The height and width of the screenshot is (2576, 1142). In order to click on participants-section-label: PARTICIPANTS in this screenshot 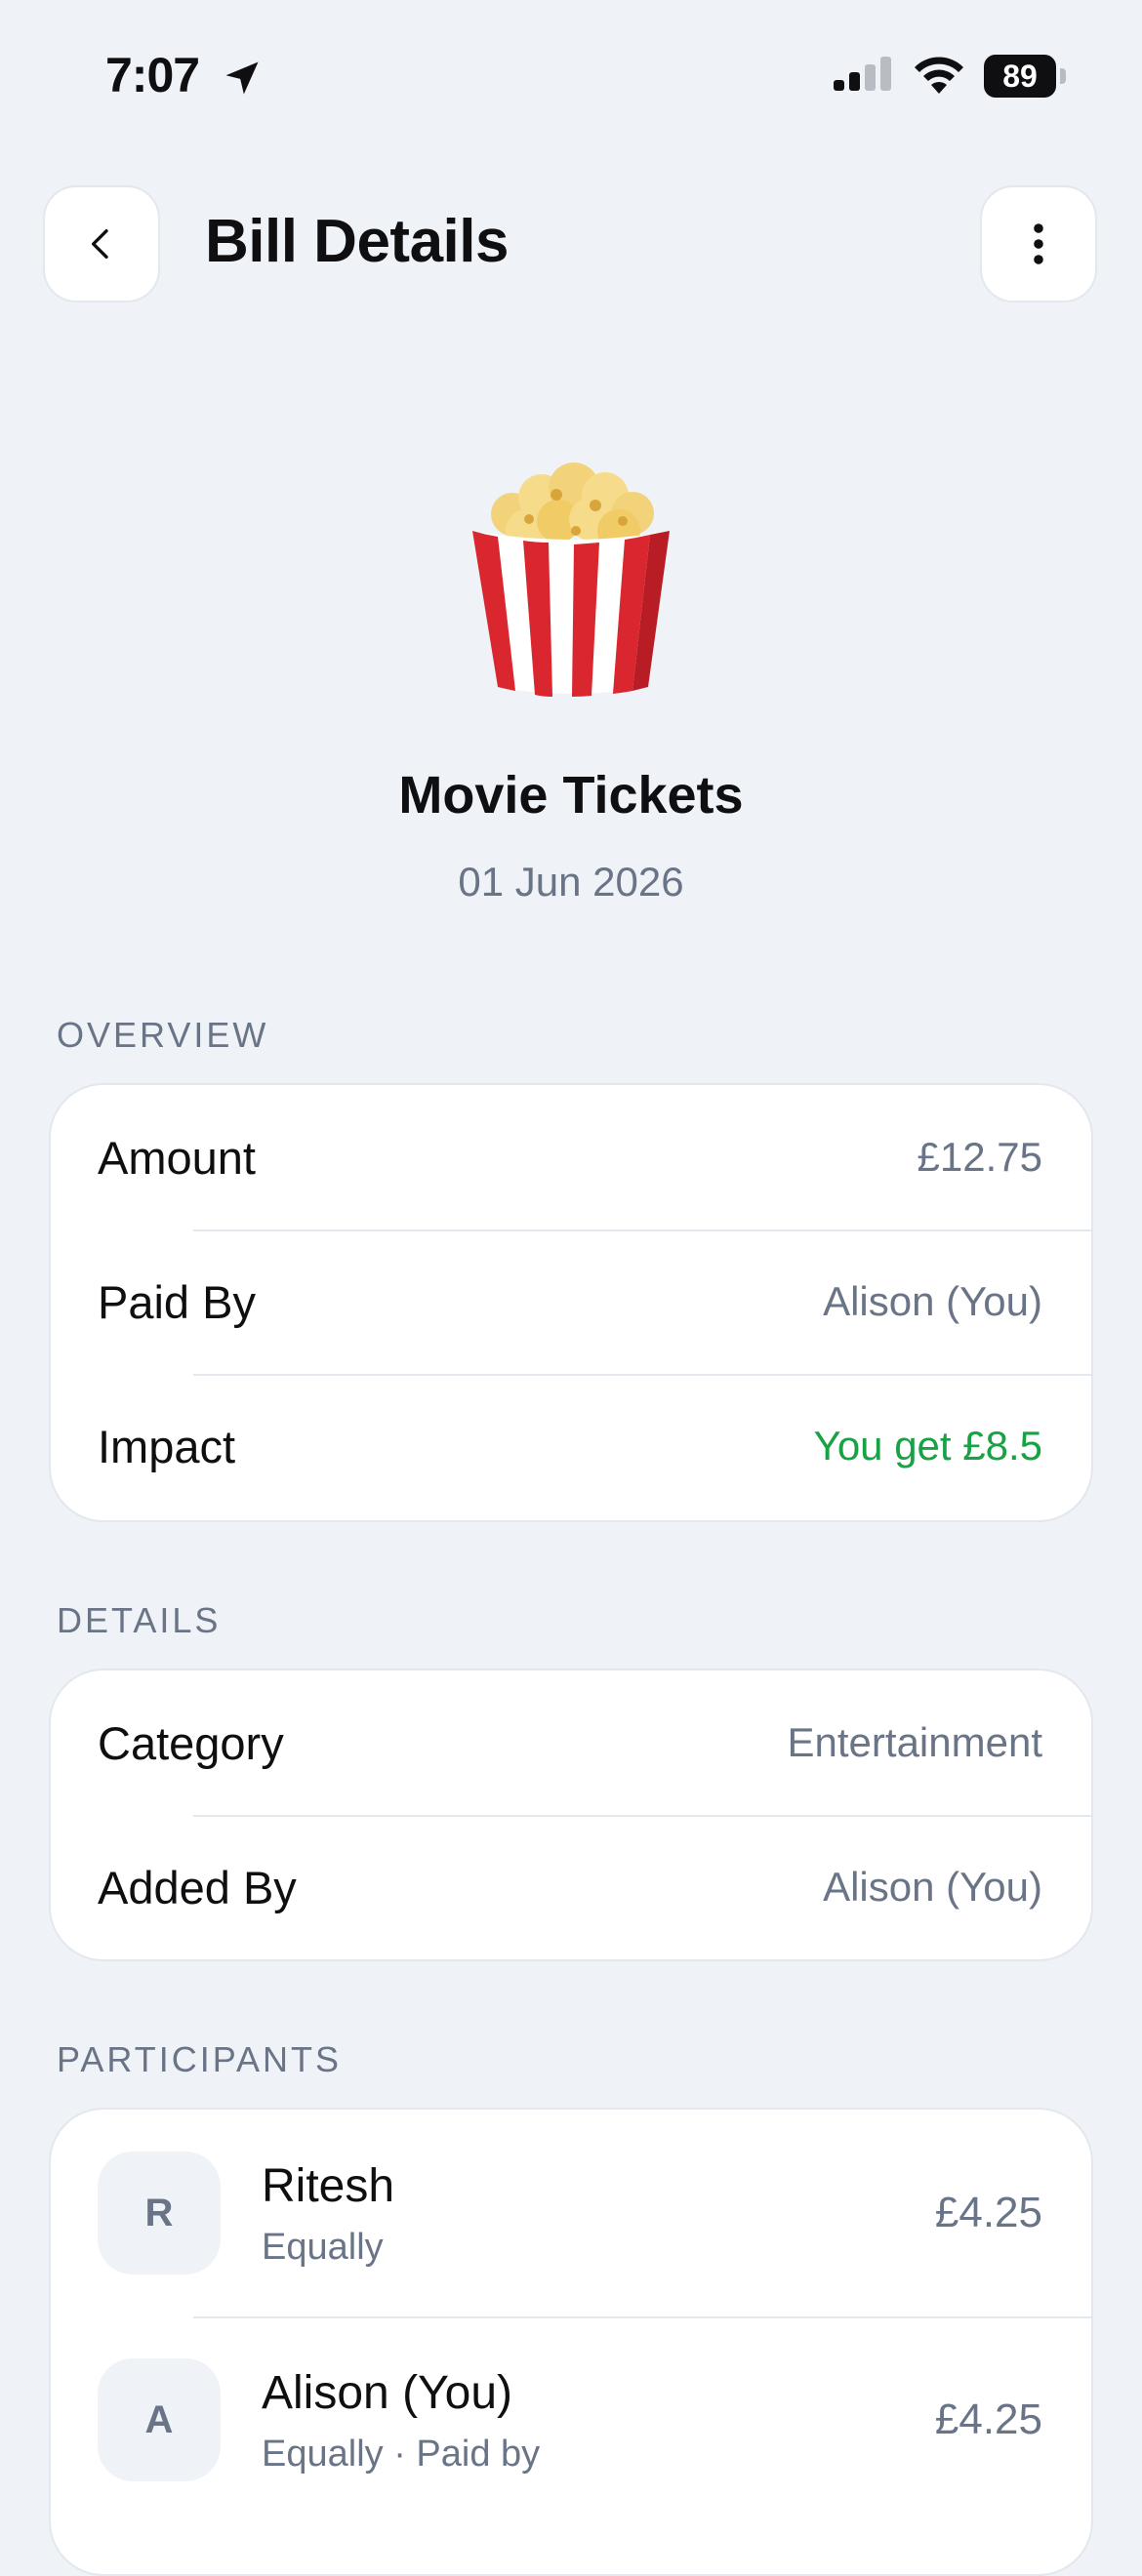, I will do `click(200, 2059)`.